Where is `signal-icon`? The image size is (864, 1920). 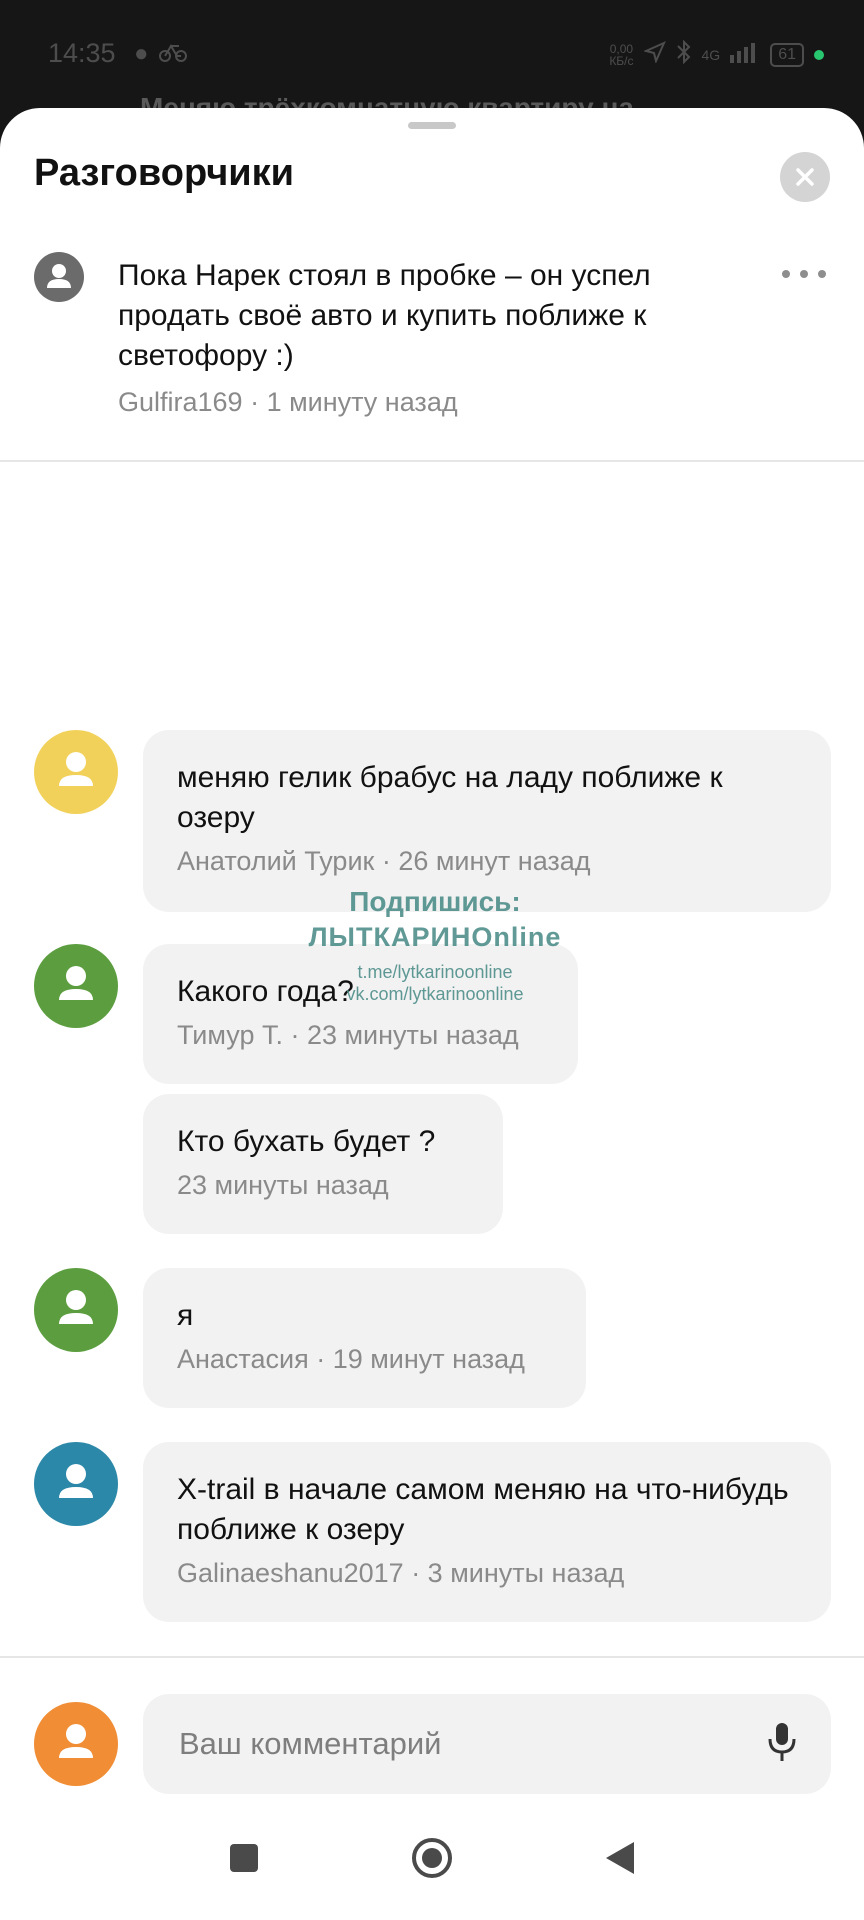
signal-icon is located at coordinates (745, 55).